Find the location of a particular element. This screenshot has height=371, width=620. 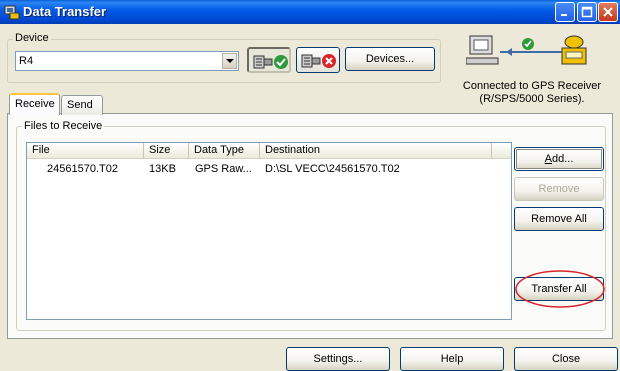

cell-destination: D:\SL VECC\24561570.T02 is located at coordinates (332, 169).